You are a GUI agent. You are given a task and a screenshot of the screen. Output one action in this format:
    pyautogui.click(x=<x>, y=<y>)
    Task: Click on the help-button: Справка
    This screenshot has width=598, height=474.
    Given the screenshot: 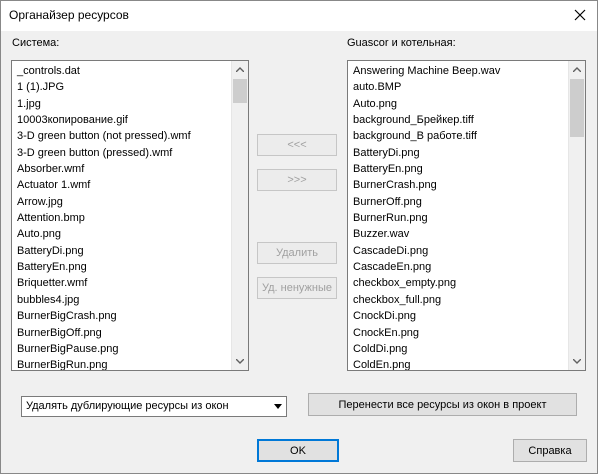 What is the action you would take?
    pyautogui.click(x=550, y=450)
    